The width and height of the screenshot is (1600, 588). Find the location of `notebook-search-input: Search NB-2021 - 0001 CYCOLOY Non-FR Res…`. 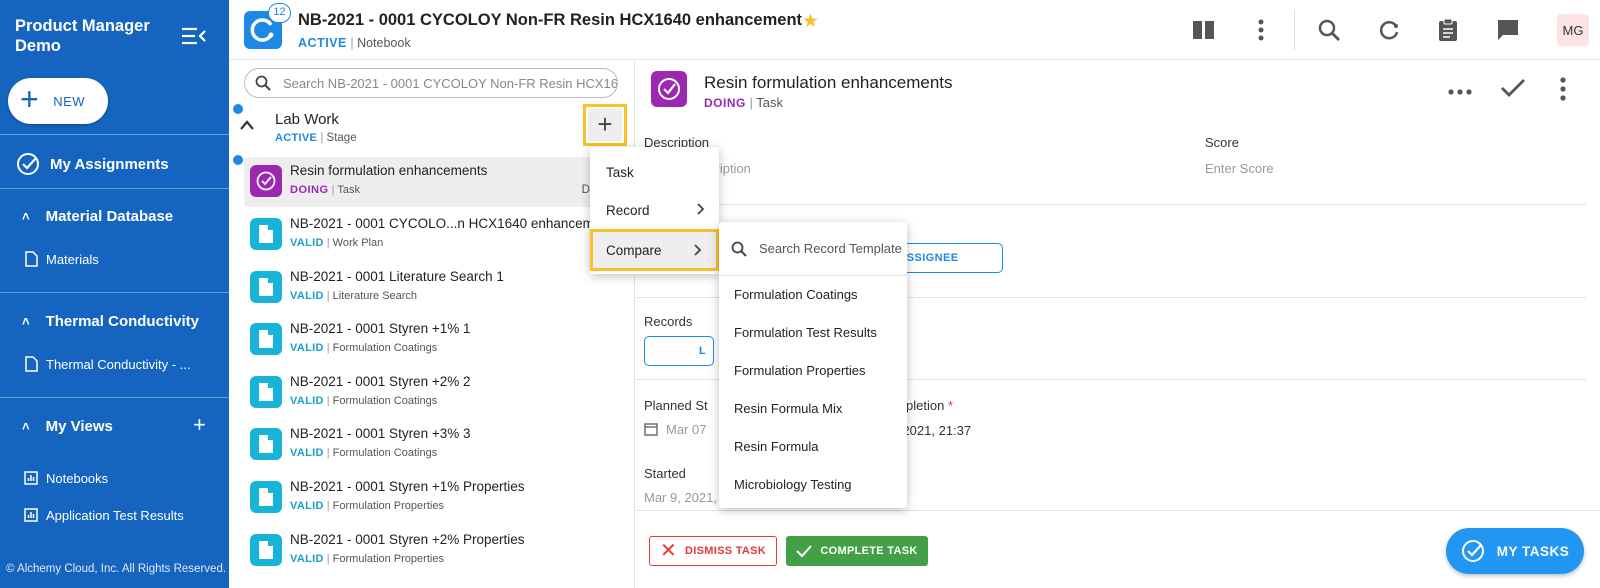

notebook-search-input: Search NB-2021 - 0001 CYCOLOY Non-FR Res… is located at coordinates (431, 83).